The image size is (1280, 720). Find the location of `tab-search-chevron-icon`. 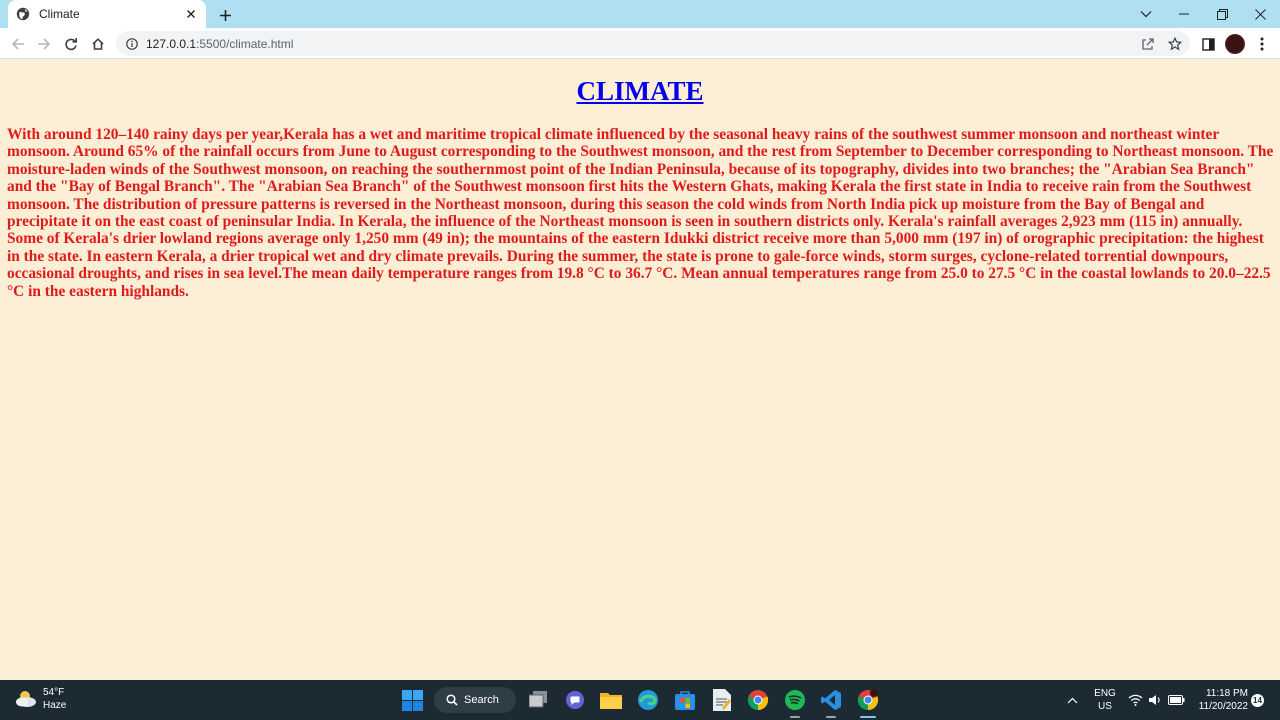

tab-search-chevron-icon is located at coordinates (1146, 14).